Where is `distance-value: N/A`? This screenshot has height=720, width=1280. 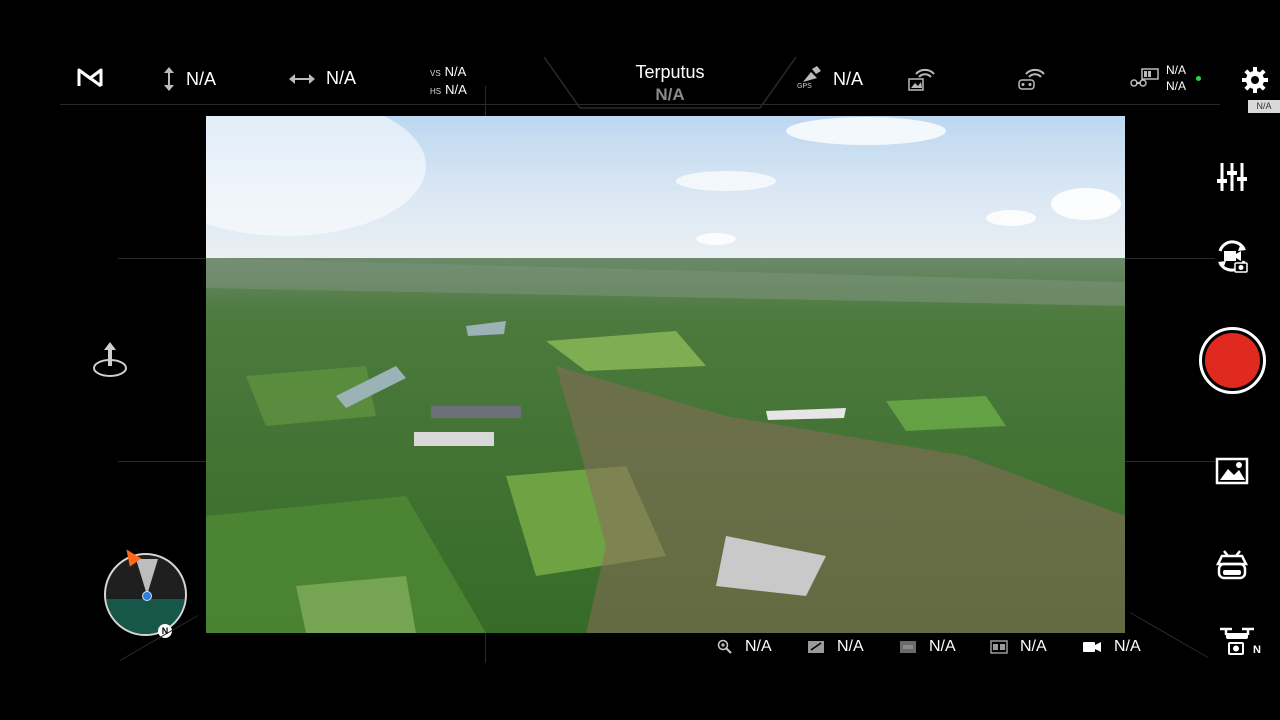 distance-value: N/A is located at coordinates (341, 78).